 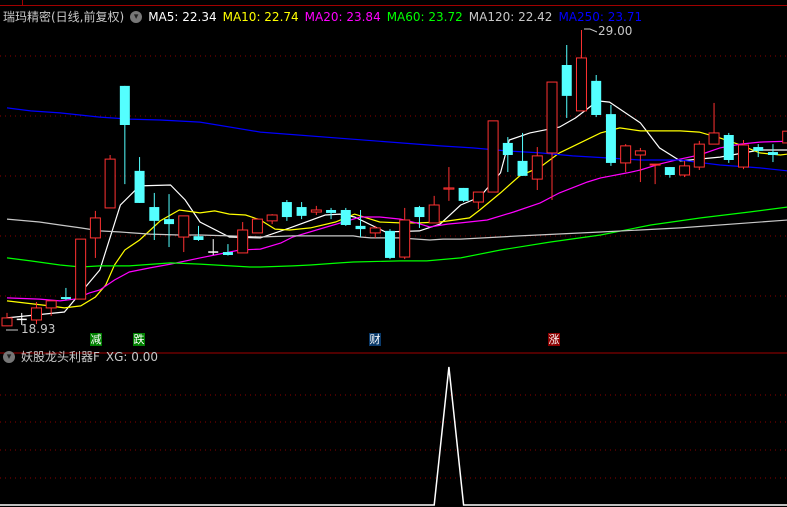 I want to click on xg-value: XG: 0.00, so click(x=132, y=356).